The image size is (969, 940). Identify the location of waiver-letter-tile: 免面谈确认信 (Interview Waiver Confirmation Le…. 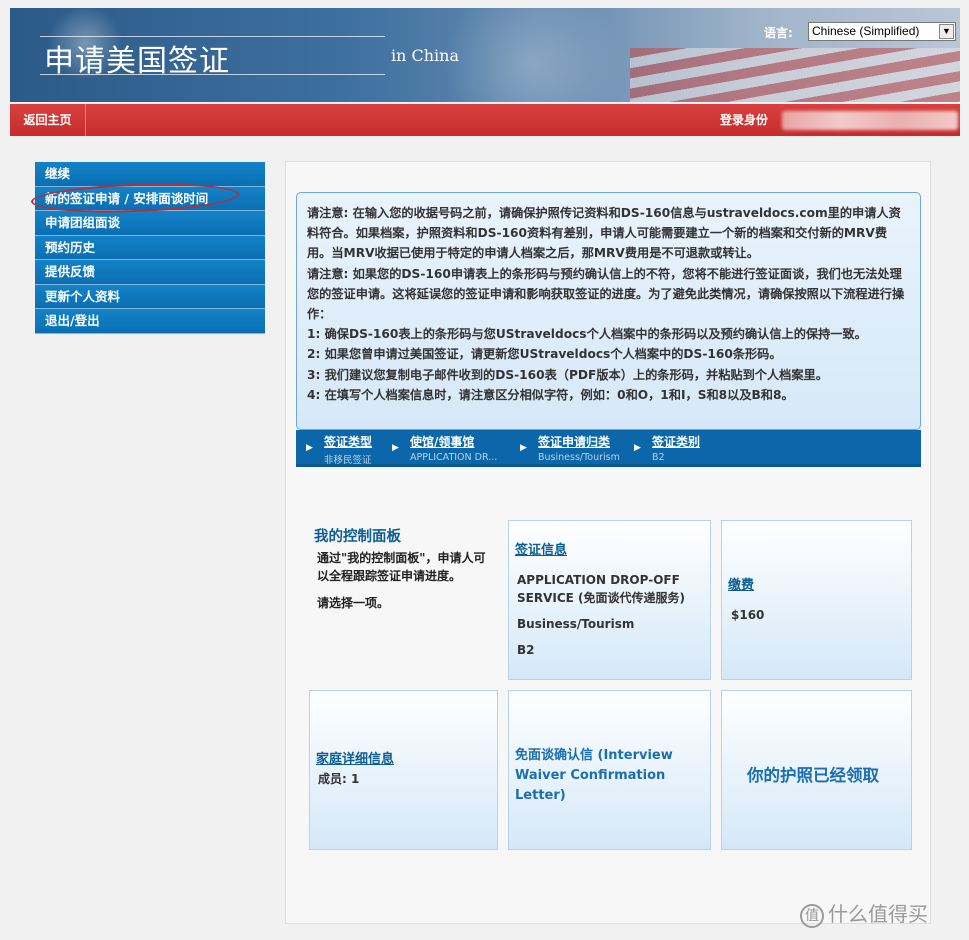
(609, 770).